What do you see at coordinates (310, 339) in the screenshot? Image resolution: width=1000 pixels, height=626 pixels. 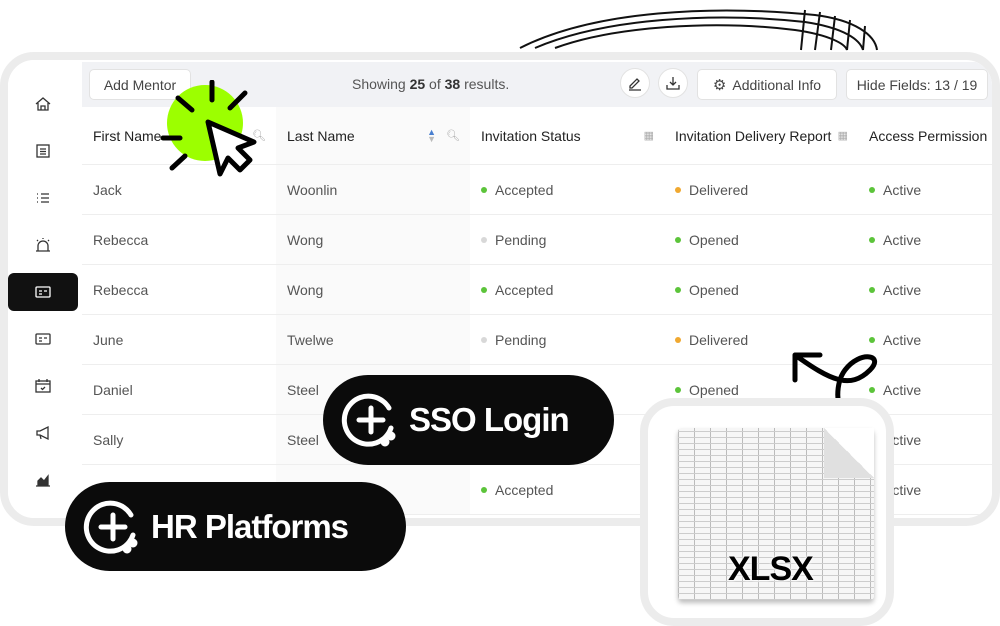 I see `cell-text: Twelwe` at bounding box center [310, 339].